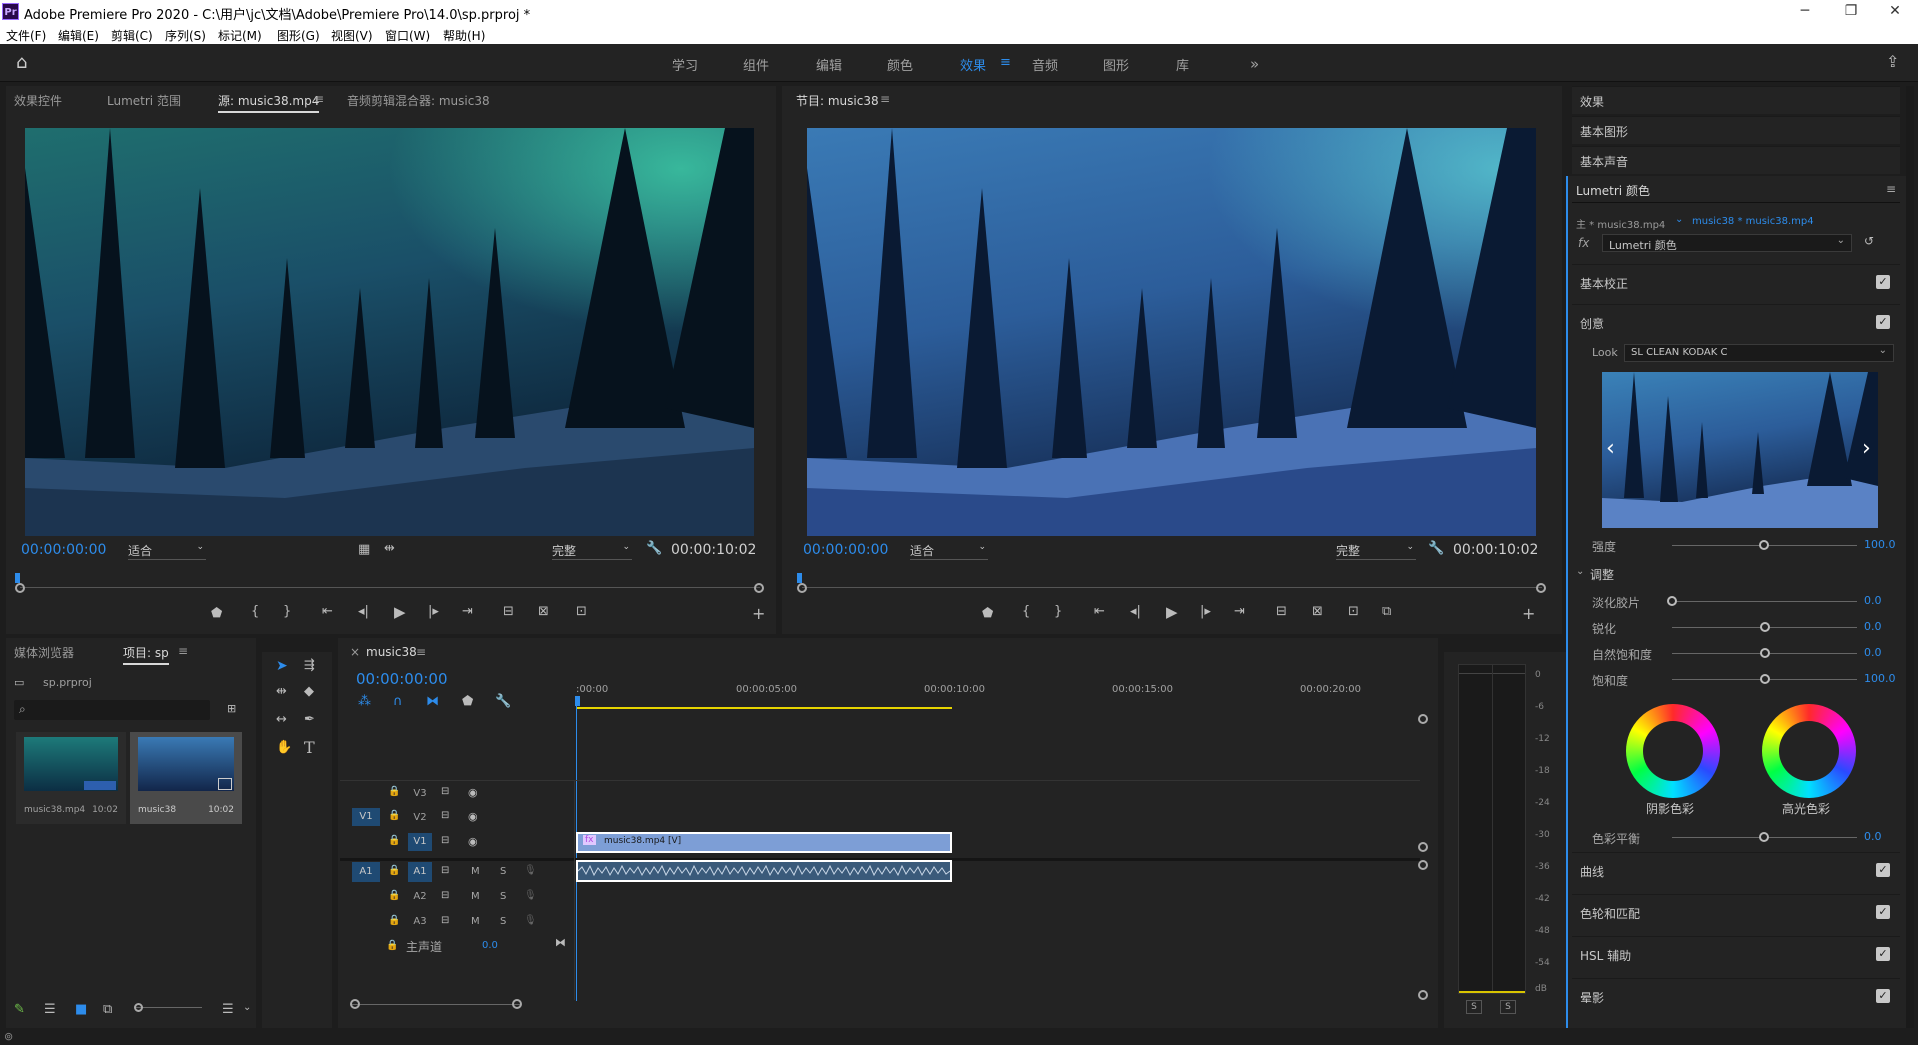 The width and height of the screenshot is (1918, 1045). I want to click on source-zoom-start-handle, so click(20, 588).